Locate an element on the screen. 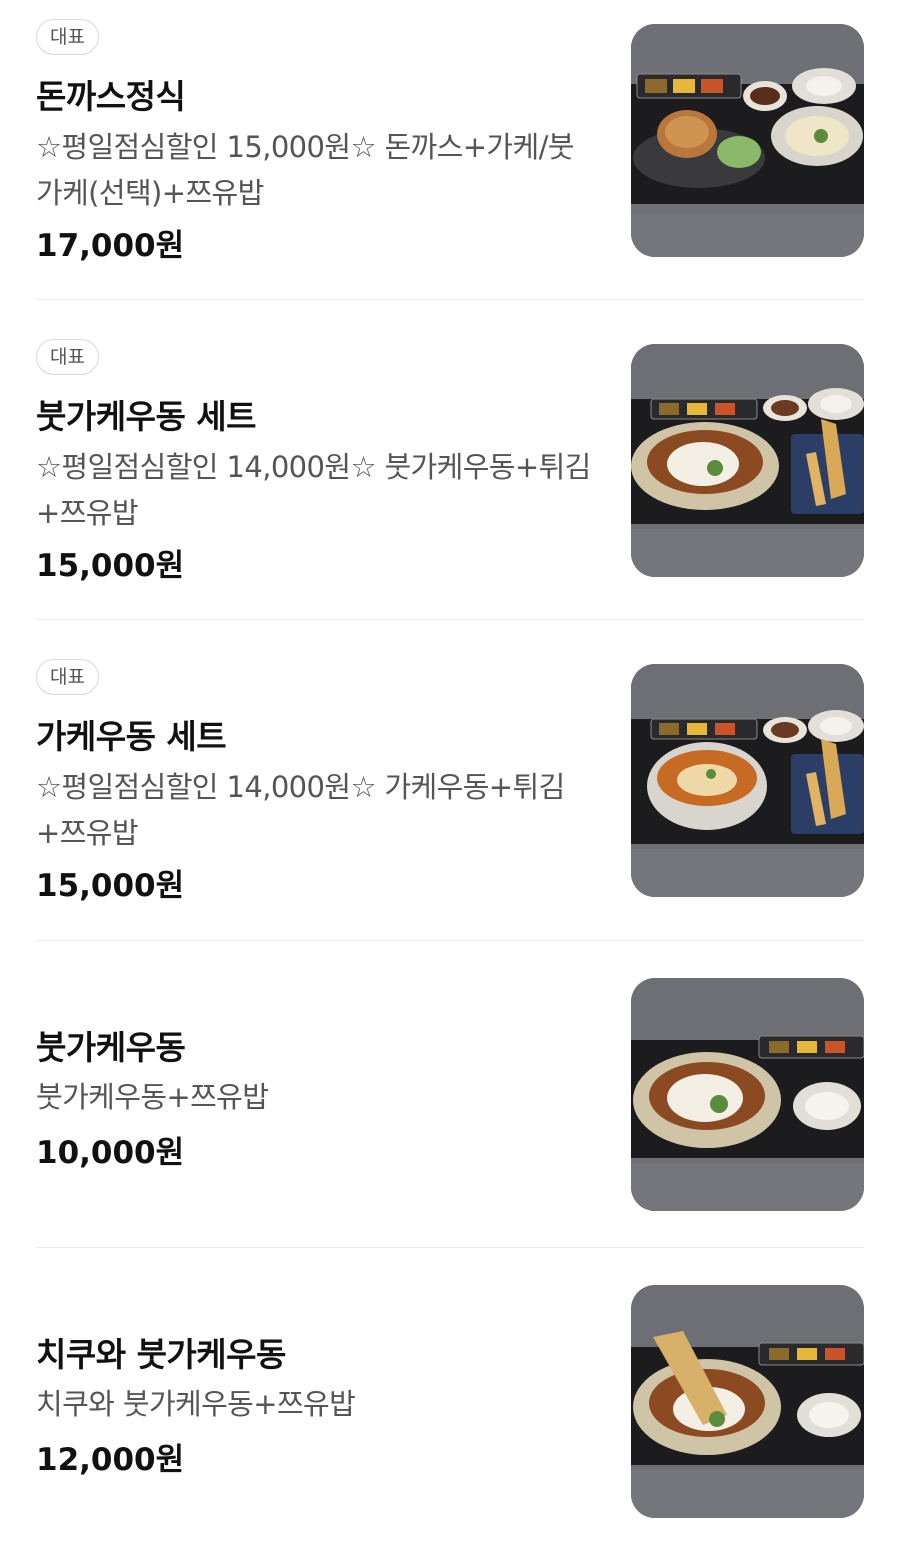 The width and height of the screenshot is (900, 1546). menu-item-description: 붓가케우동+쯔유밥 is located at coordinates (152, 1097).